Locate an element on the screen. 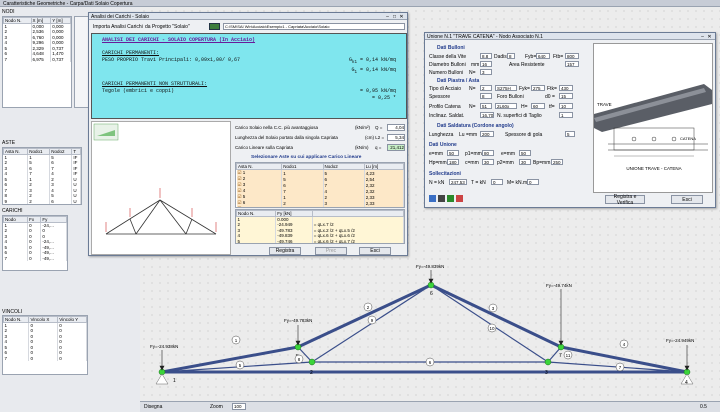  carichi-title: CARICHI is located at coordinates (12, 211).